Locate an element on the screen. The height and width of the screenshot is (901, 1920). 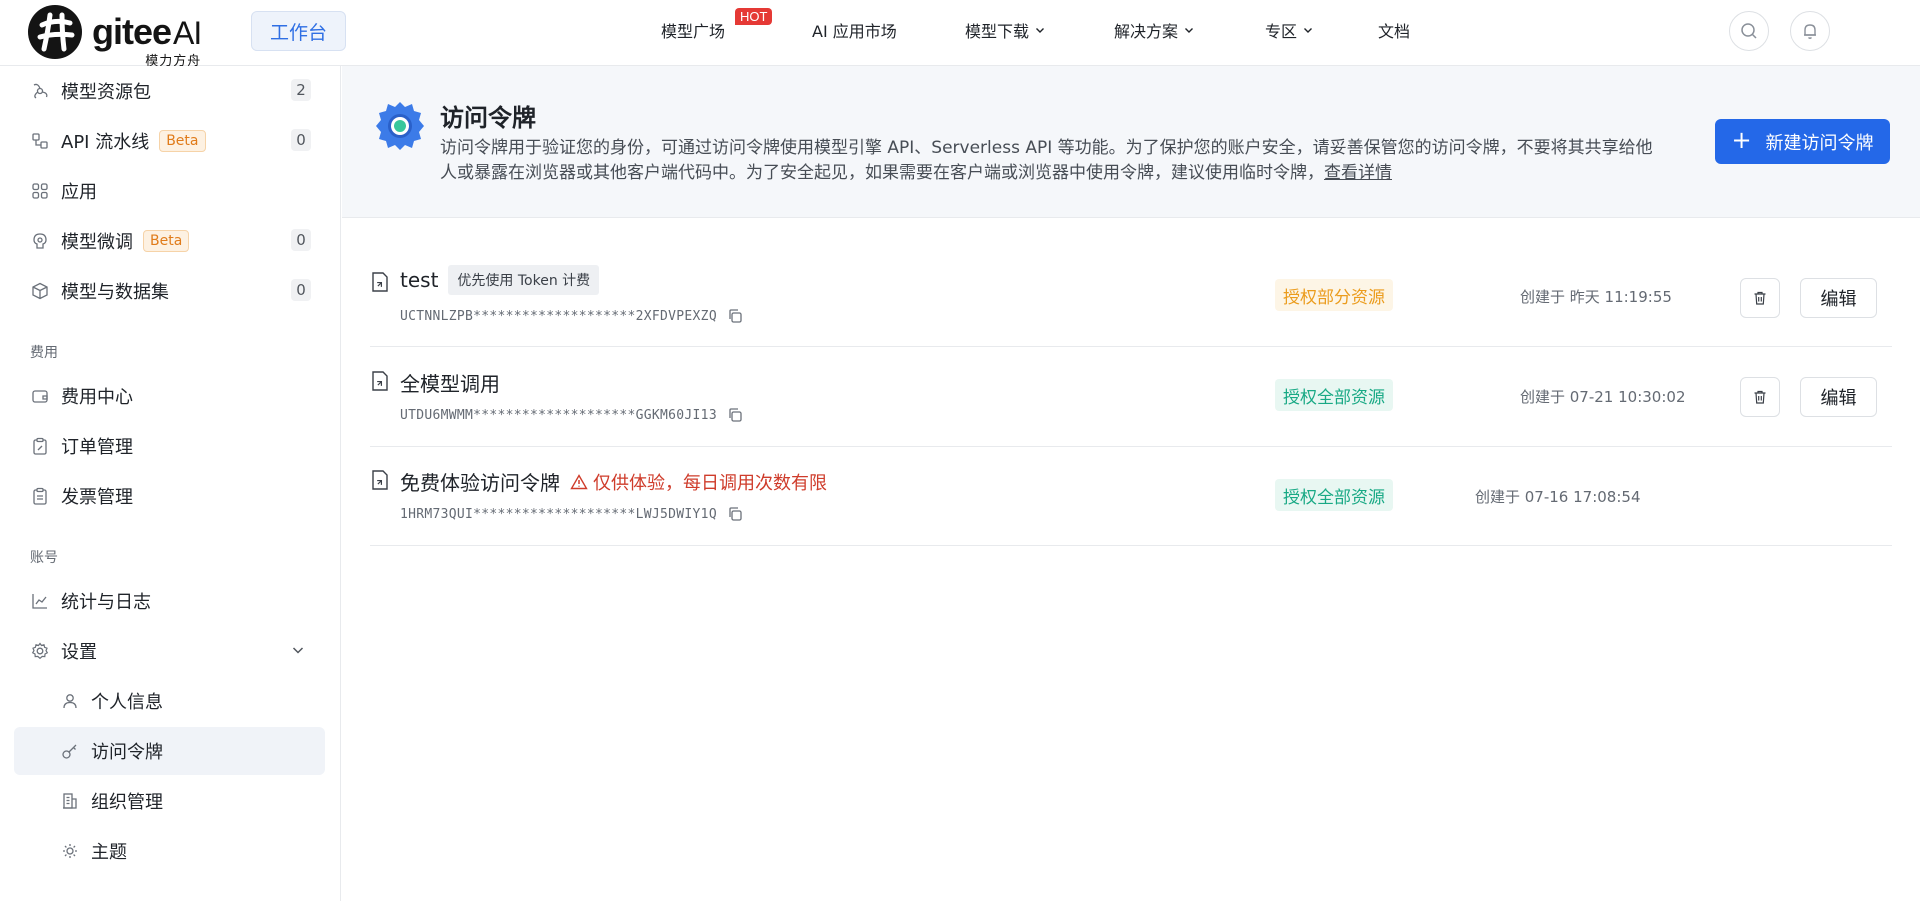
search-button is located at coordinates (1749, 31).